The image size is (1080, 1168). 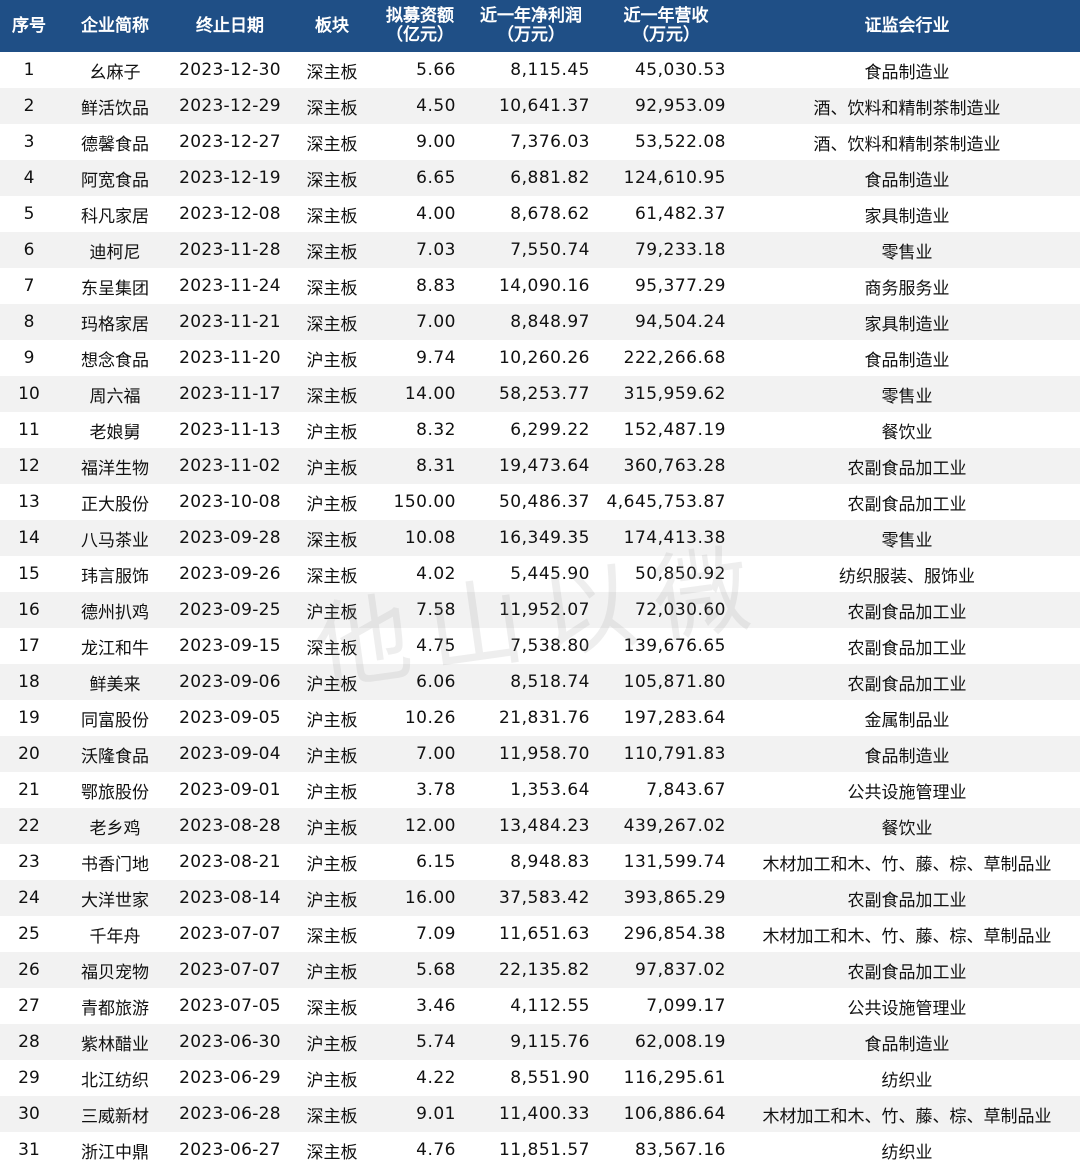 What do you see at coordinates (420, 1042) in the screenshot?
I see `cell-raise-amount: 5.74` at bounding box center [420, 1042].